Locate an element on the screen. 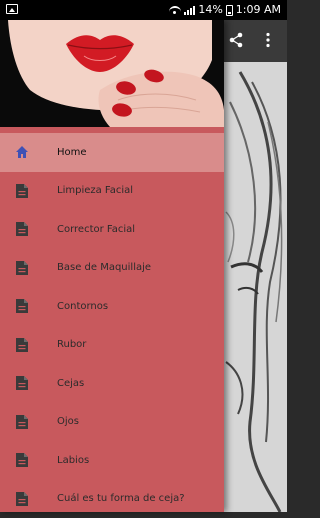  drawer-item-cejas: Cejas is located at coordinates (112, 383).